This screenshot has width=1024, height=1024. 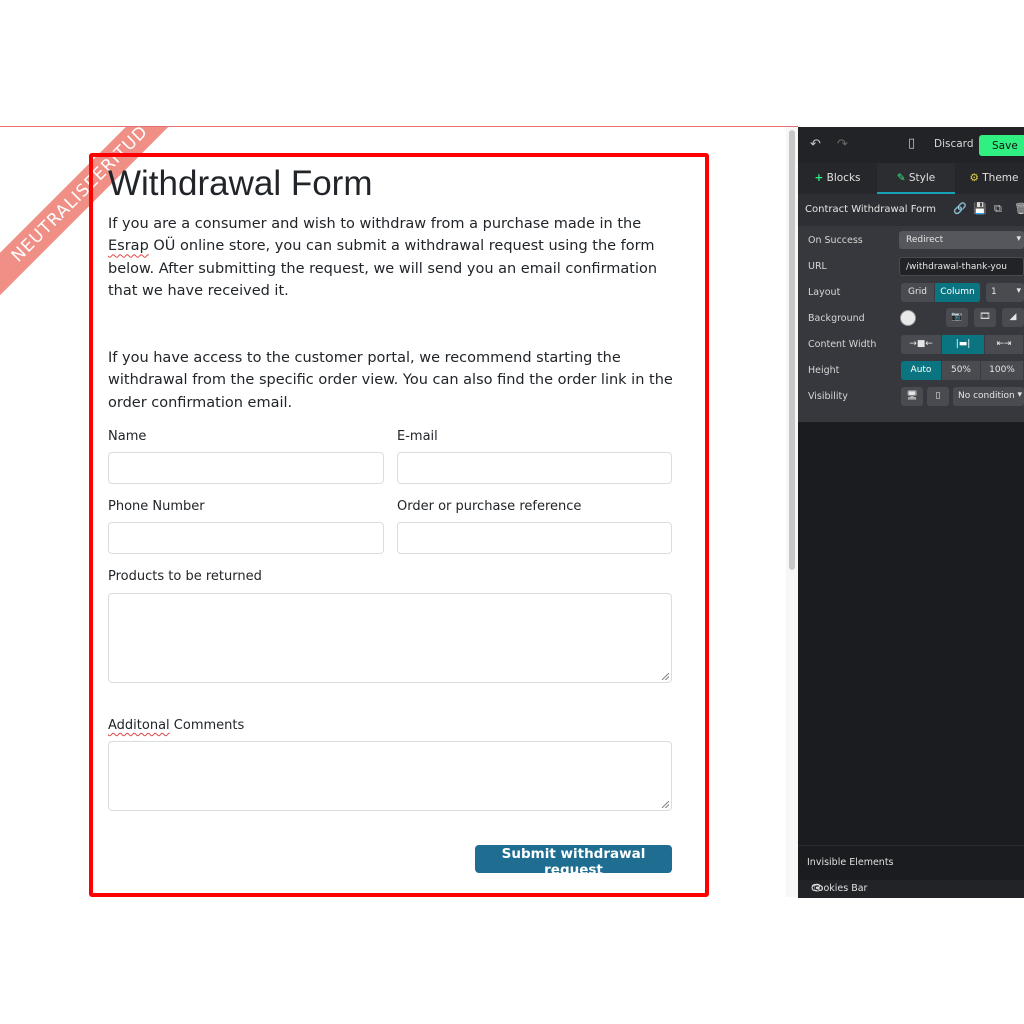 What do you see at coordinates (1013, 317) in the screenshot?
I see `background-gradient-icon: ◢` at bounding box center [1013, 317].